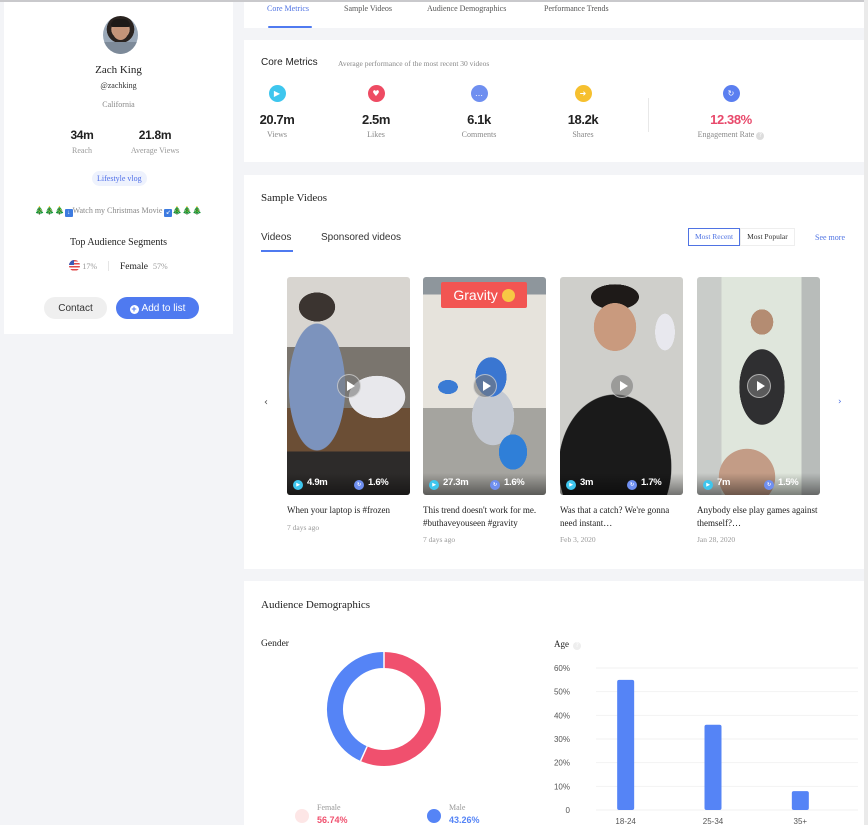  What do you see at coordinates (134, 267) in the screenshot?
I see `gender-segment: Female` at bounding box center [134, 267].